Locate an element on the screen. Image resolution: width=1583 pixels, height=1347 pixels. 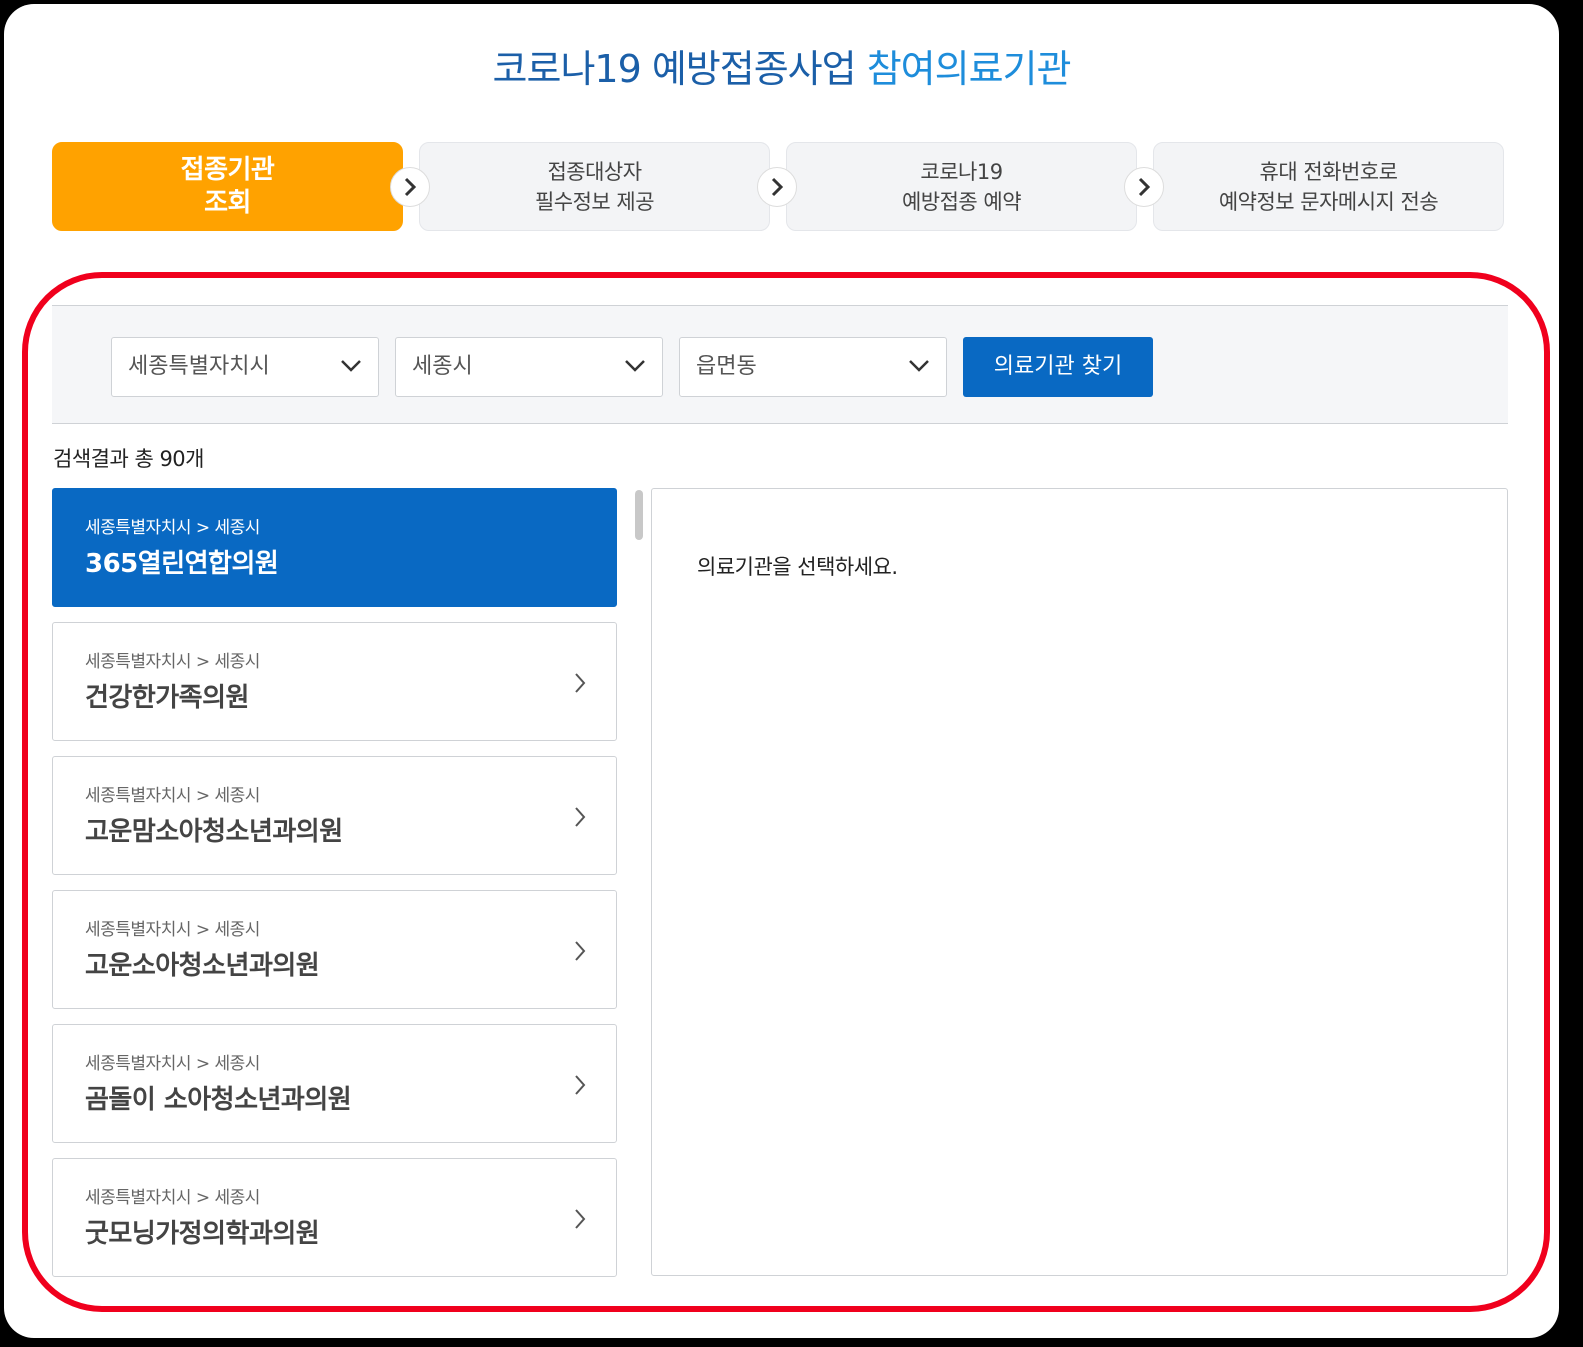
search-bar: 세종특별자치시 세종시 읍면동 의료기관 찾기 is located at coordinates (780, 364).